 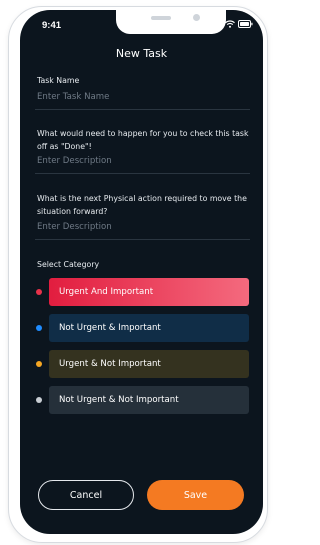 What do you see at coordinates (142, 227) in the screenshot?
I see `next-action-input: Enter Description` at bounding box center [142, 227].